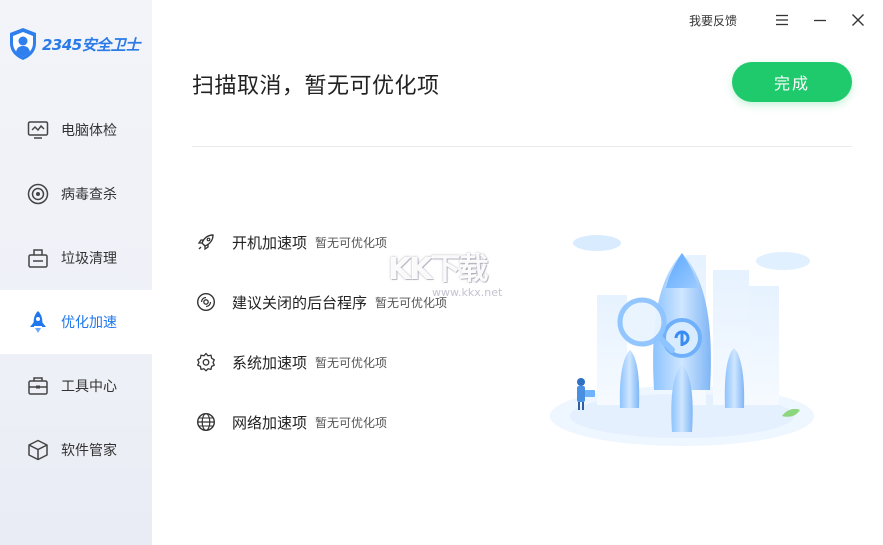  I want to click on list-item: 建议关闭的后台程序 暂无可优化项, so click(359, 302).